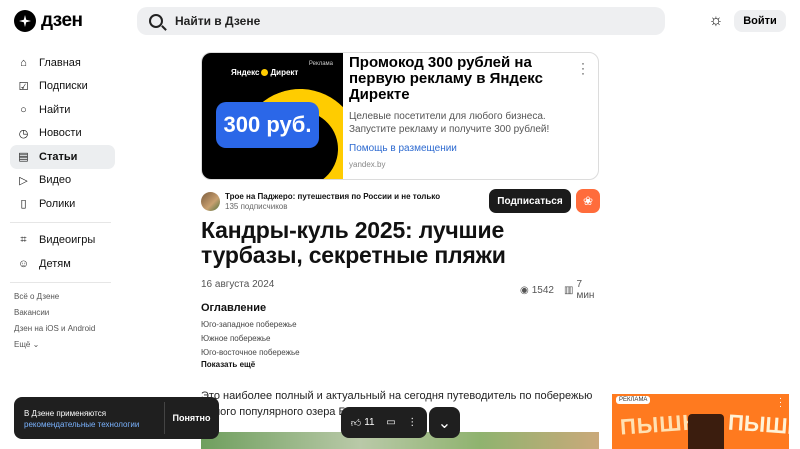 The image size is (800, 449). Describe the element at coordinates (23, 109) in the screenshot. I see `search-icon: ○` at that location.